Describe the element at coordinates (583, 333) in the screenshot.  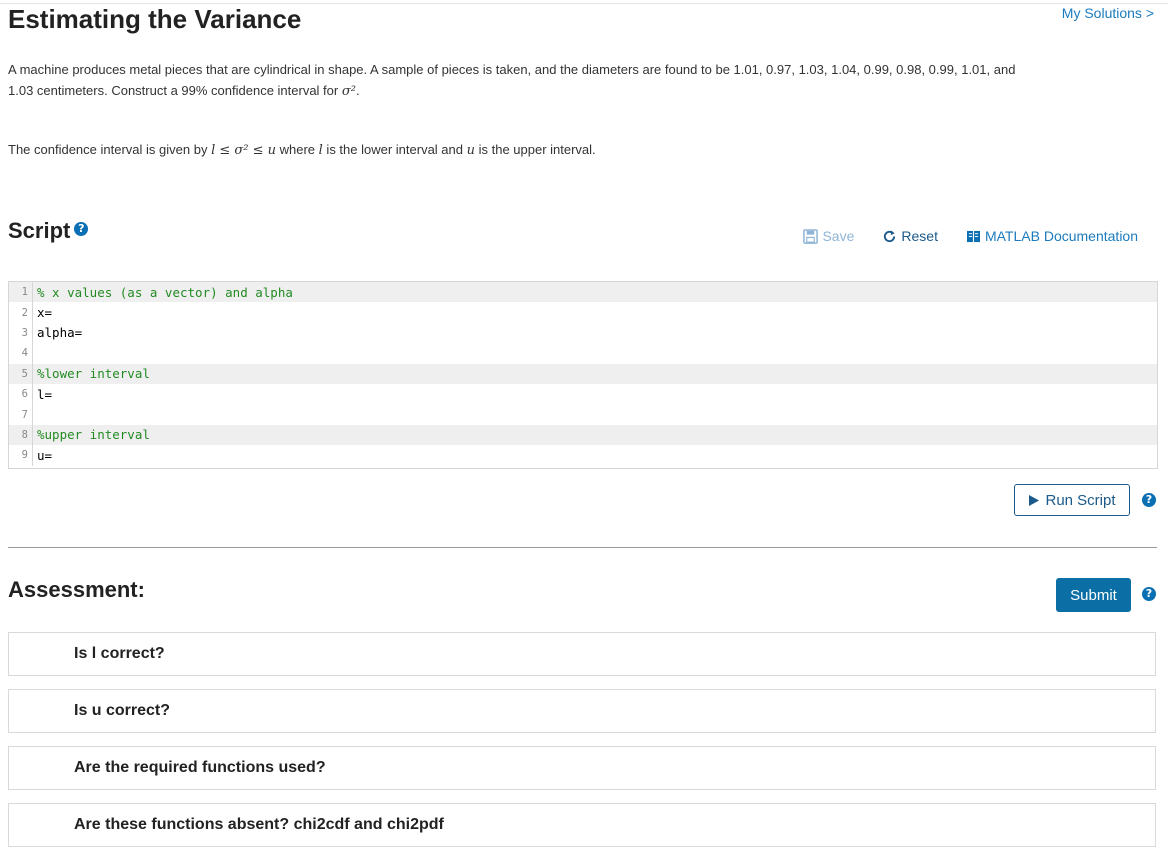
I see `code-line: 3 alpha=` at that location.